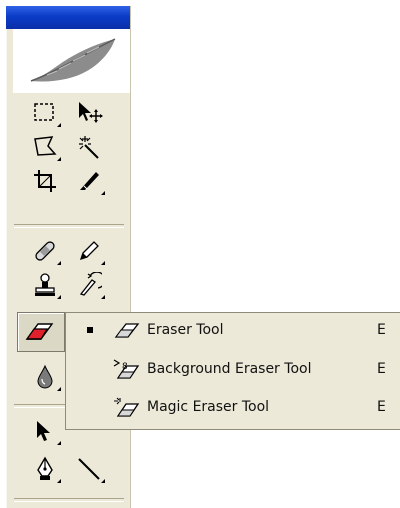  I want to click on magic-eraser-icon, so click(127, 407).